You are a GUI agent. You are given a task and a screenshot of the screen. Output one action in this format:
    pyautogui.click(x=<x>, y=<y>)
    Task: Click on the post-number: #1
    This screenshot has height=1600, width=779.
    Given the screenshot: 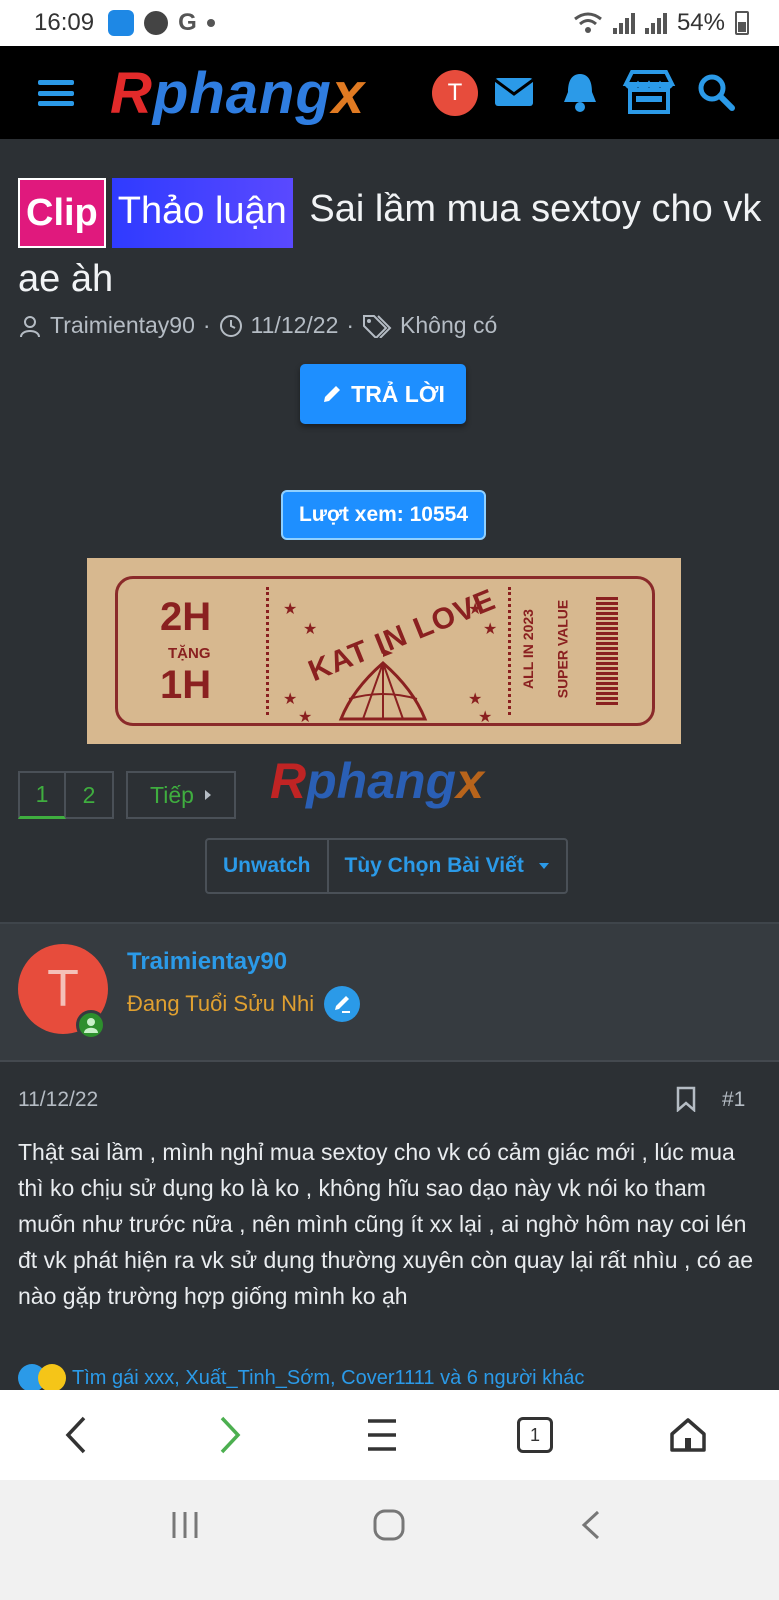 What is the action you would take?
    pyautogui.click(x=733, y=1100)
    